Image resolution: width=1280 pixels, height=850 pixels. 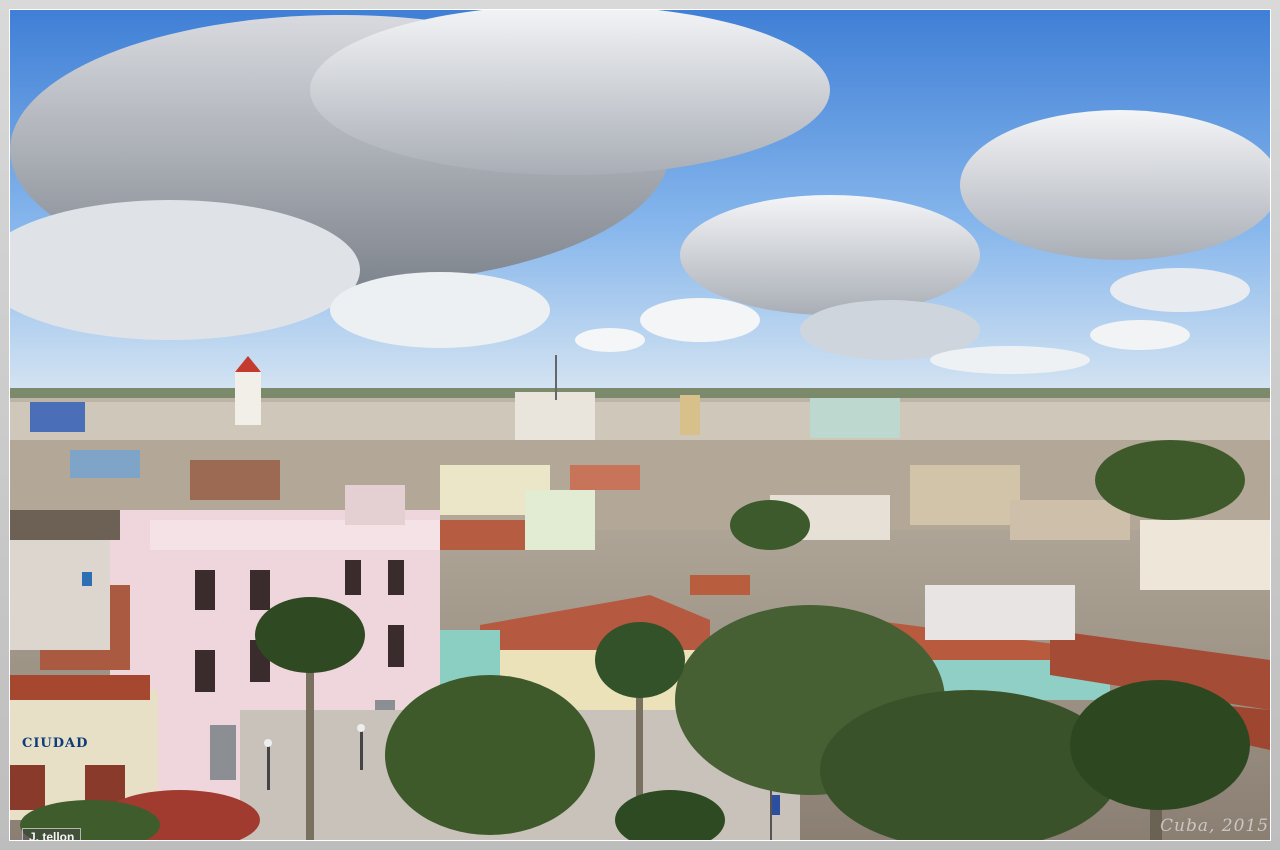 I want to click on left-structures, so click(x=70, y=590).